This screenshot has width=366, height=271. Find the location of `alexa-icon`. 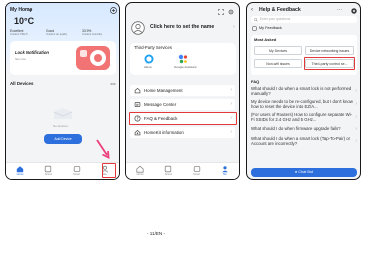

alexa-icon is located at coordinates (149, 59).